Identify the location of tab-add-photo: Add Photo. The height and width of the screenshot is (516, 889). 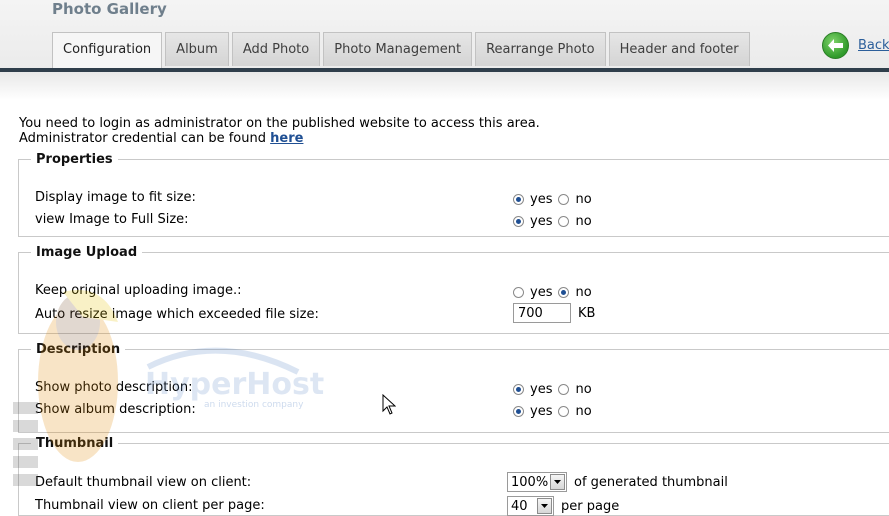
(276, 49).